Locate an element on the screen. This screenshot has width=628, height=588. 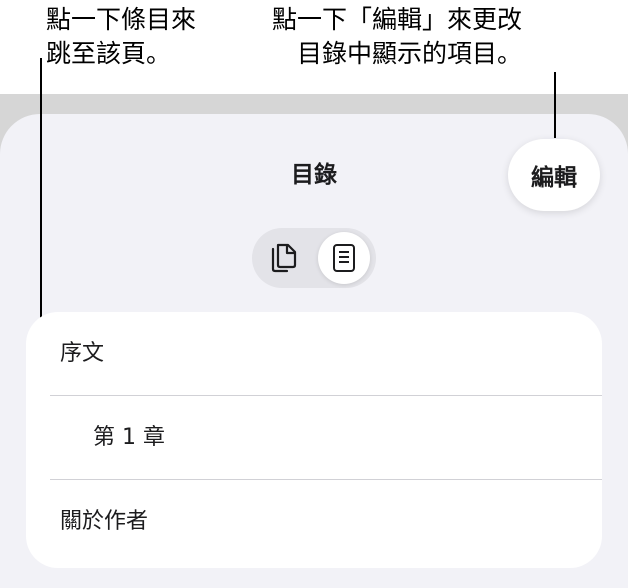
callout-left-line1: 點一下條目來 is located at coordinates (121, 19).